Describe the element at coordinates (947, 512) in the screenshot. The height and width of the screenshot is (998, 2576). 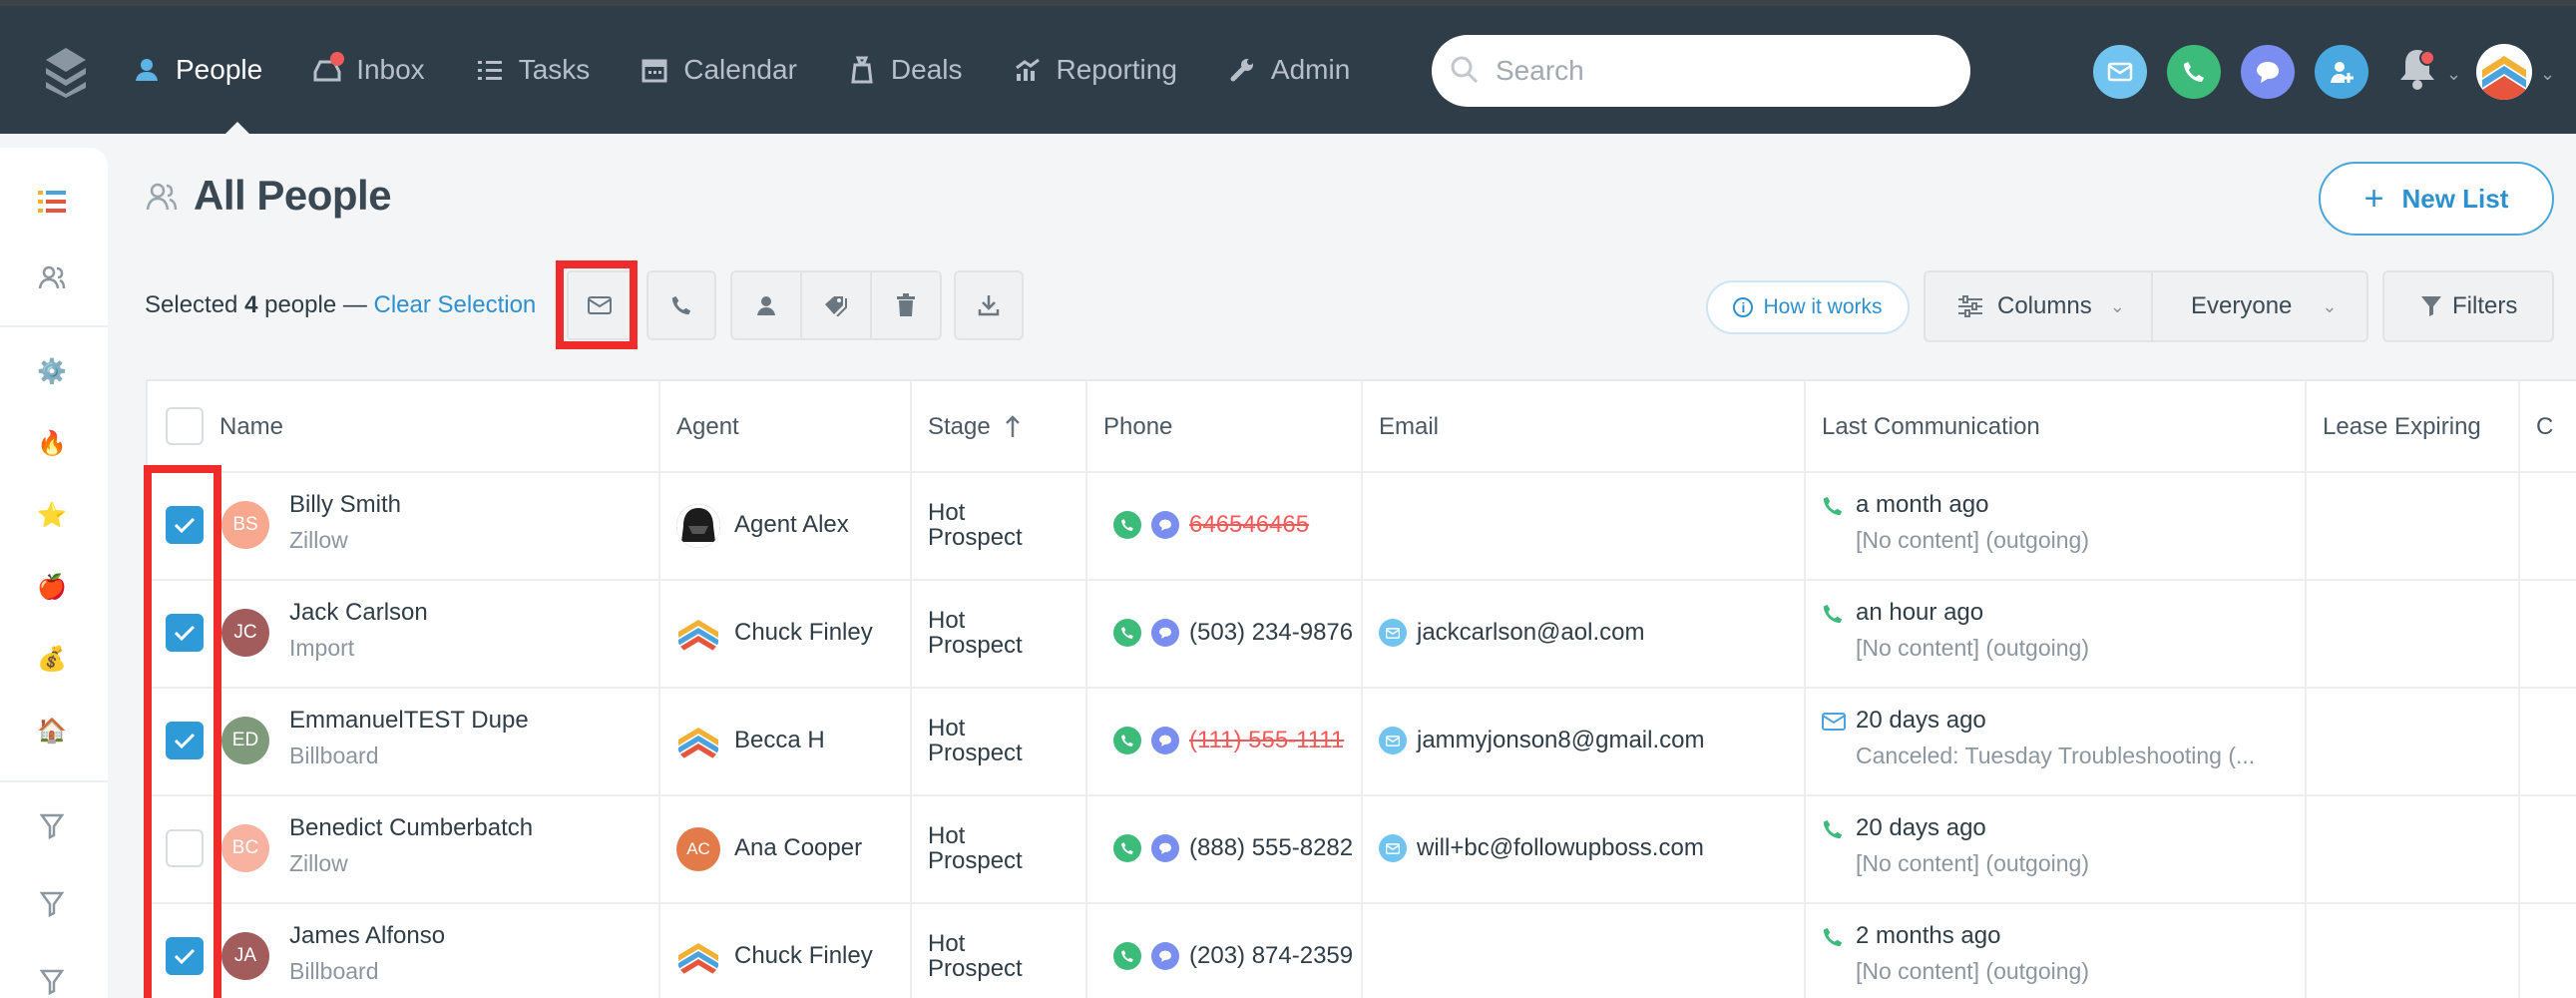
I see `stage-line: Hot` at that location.